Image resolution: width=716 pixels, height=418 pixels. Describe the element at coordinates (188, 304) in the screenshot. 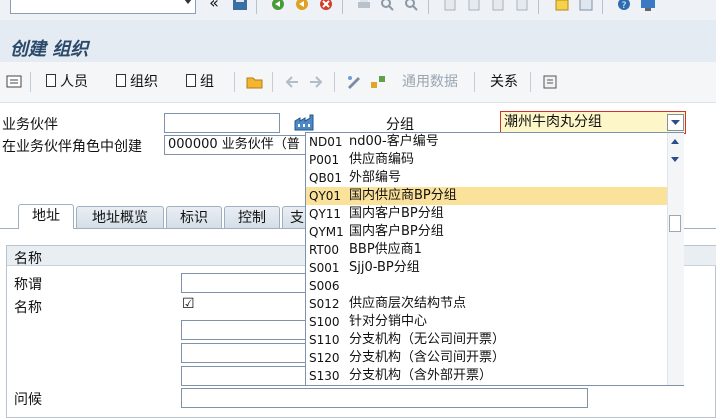

I see `name-checkbox: ☑` at that location.